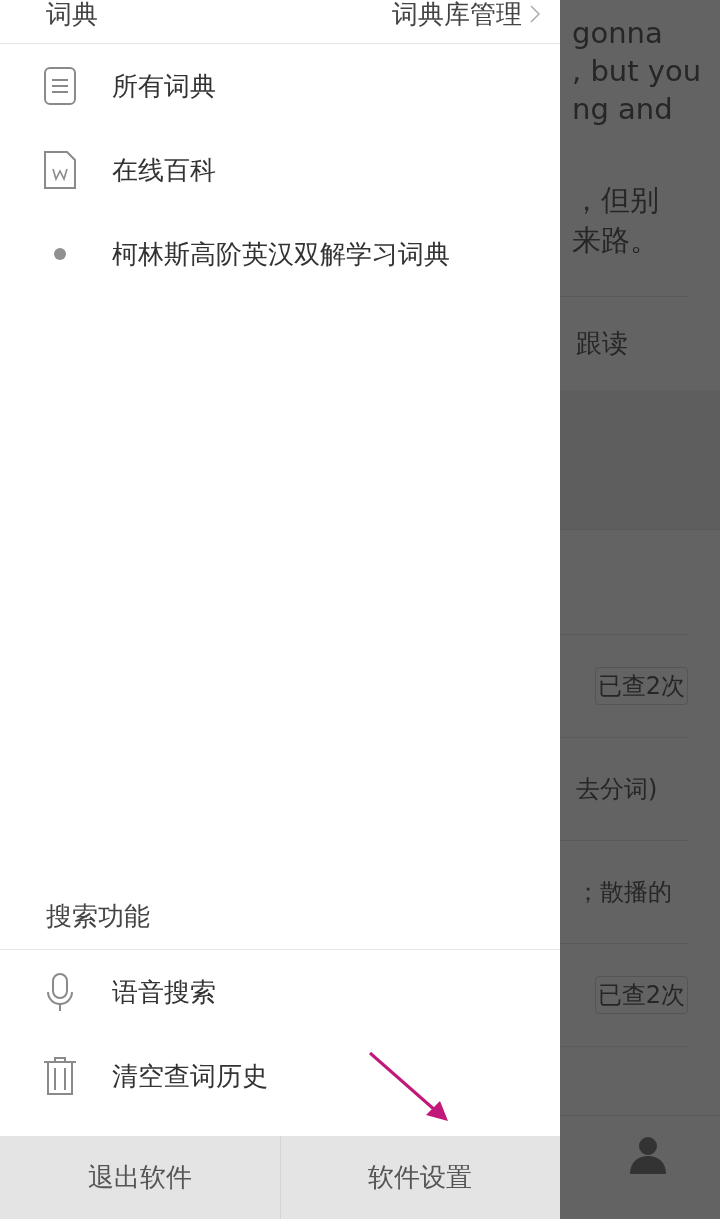  I want to click on definition-text: ；散播的, so click(623, 892).